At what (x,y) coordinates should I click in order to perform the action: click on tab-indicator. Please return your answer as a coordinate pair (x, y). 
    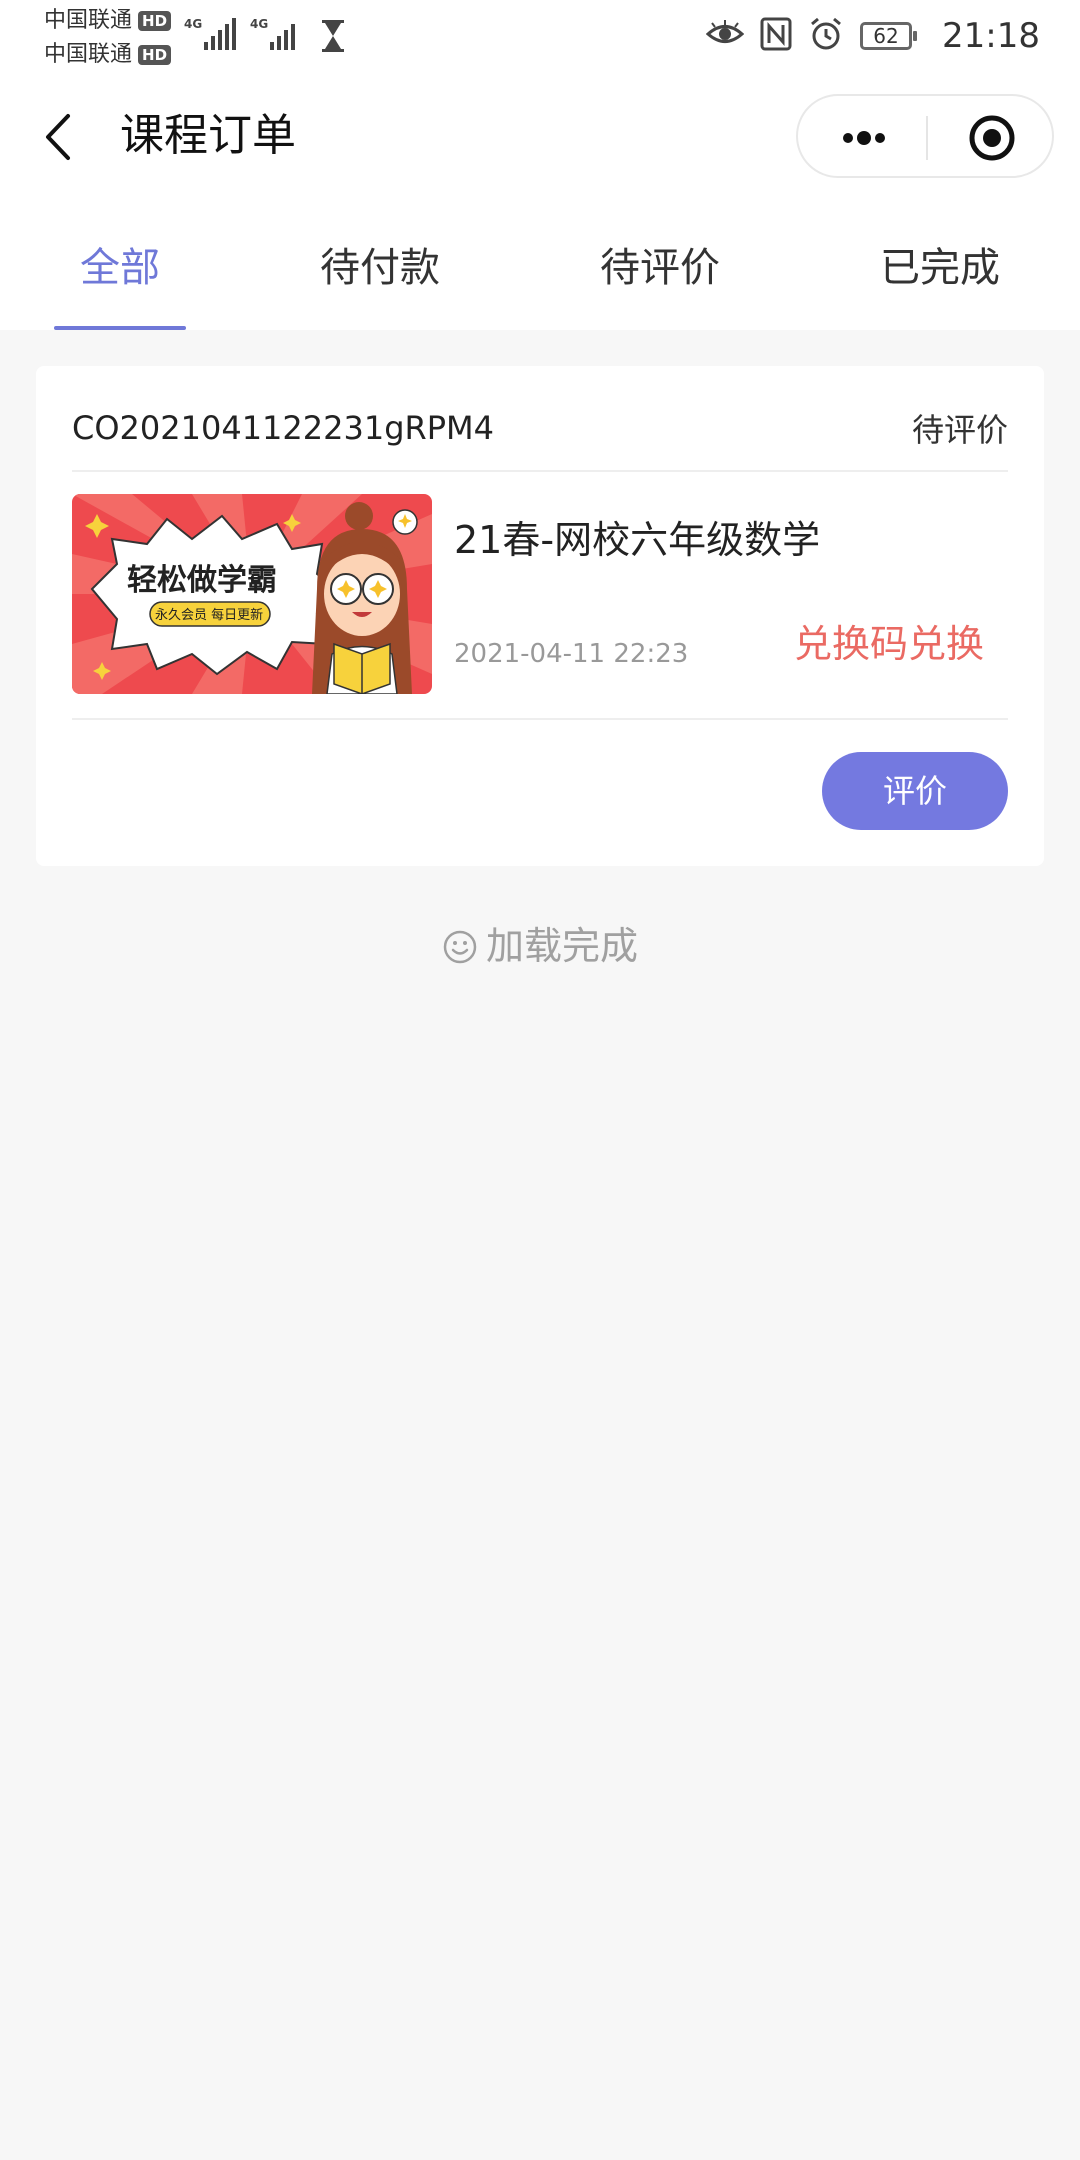
    Looking at the image, I should click on (120, 328).